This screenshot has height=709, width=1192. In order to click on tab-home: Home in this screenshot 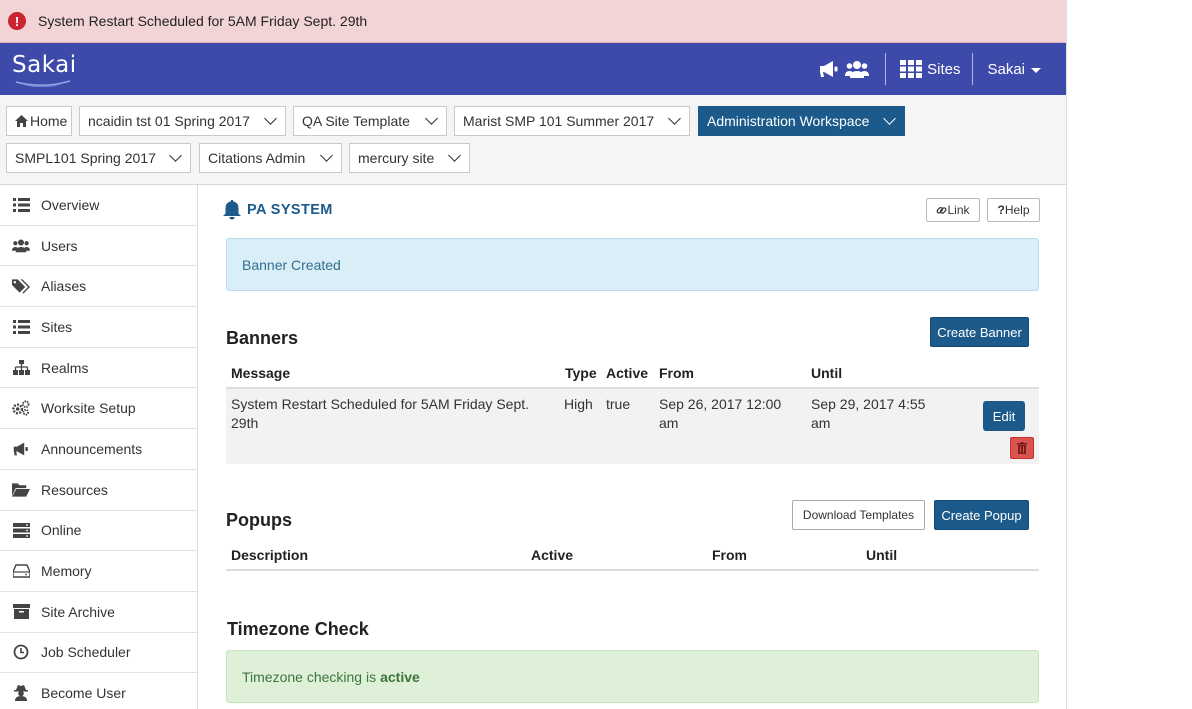, I will do `click(39, 121)`.